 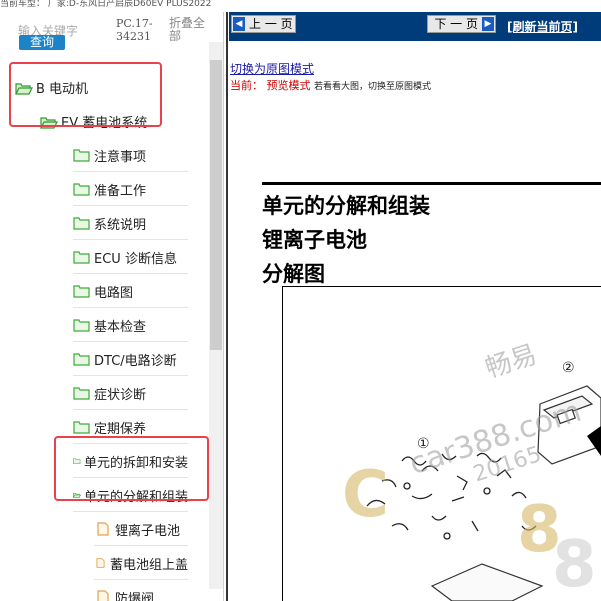 I want to click on tree-item-label: 基本检查, so click(x=120, y=327).